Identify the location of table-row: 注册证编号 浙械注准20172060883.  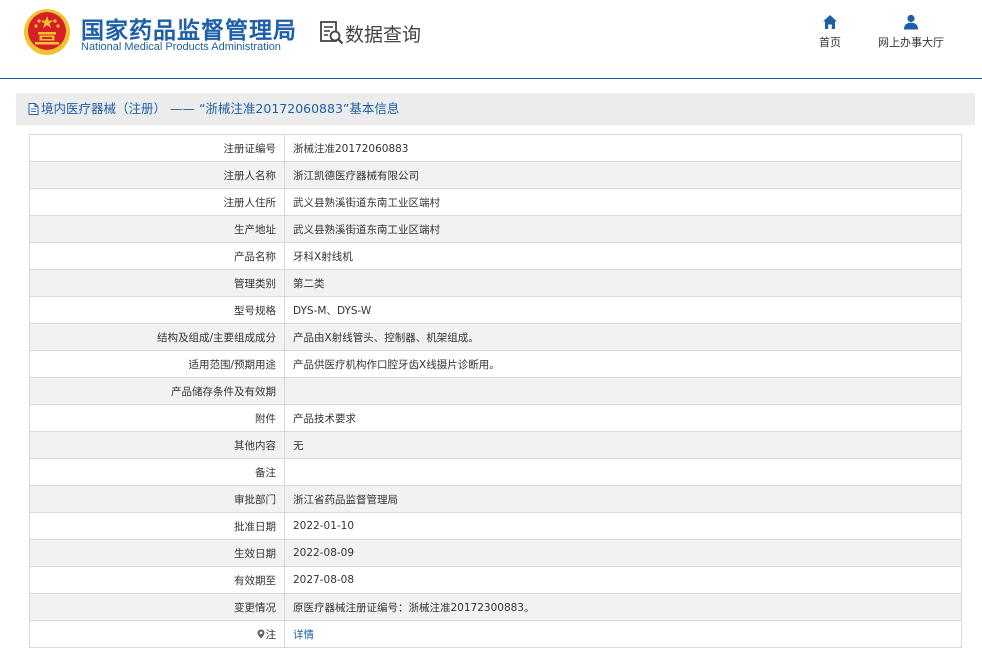
(495, 148).